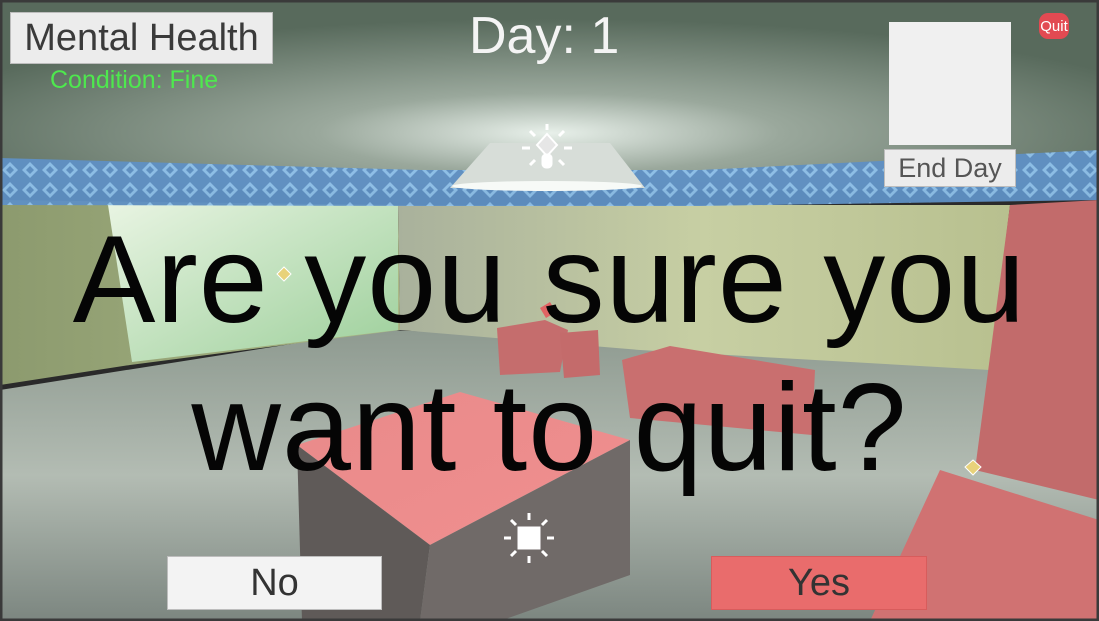  What do you see at coordinates (141, 38) in the screenshot?
I see `mental-health-button: Mental Health` at bounding box center [141, 38].